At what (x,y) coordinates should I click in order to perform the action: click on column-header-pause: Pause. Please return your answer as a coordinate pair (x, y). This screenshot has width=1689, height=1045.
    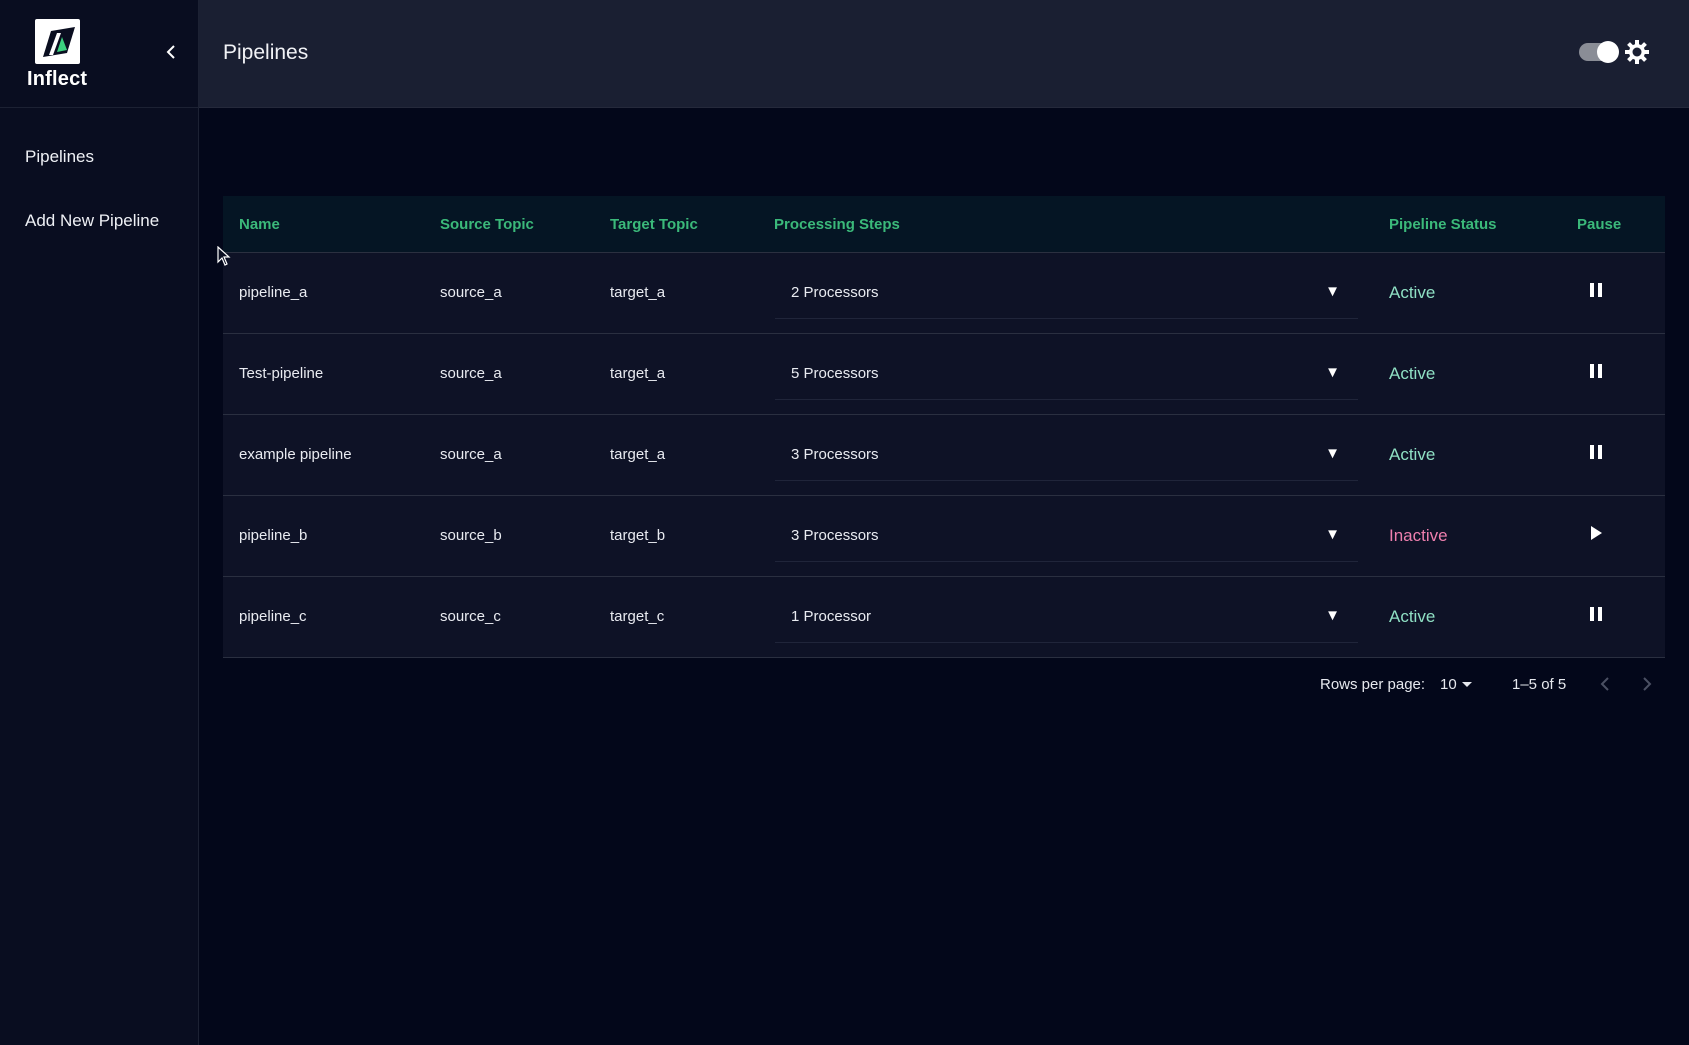
    Looking at the image, I should click on (1599, 224).